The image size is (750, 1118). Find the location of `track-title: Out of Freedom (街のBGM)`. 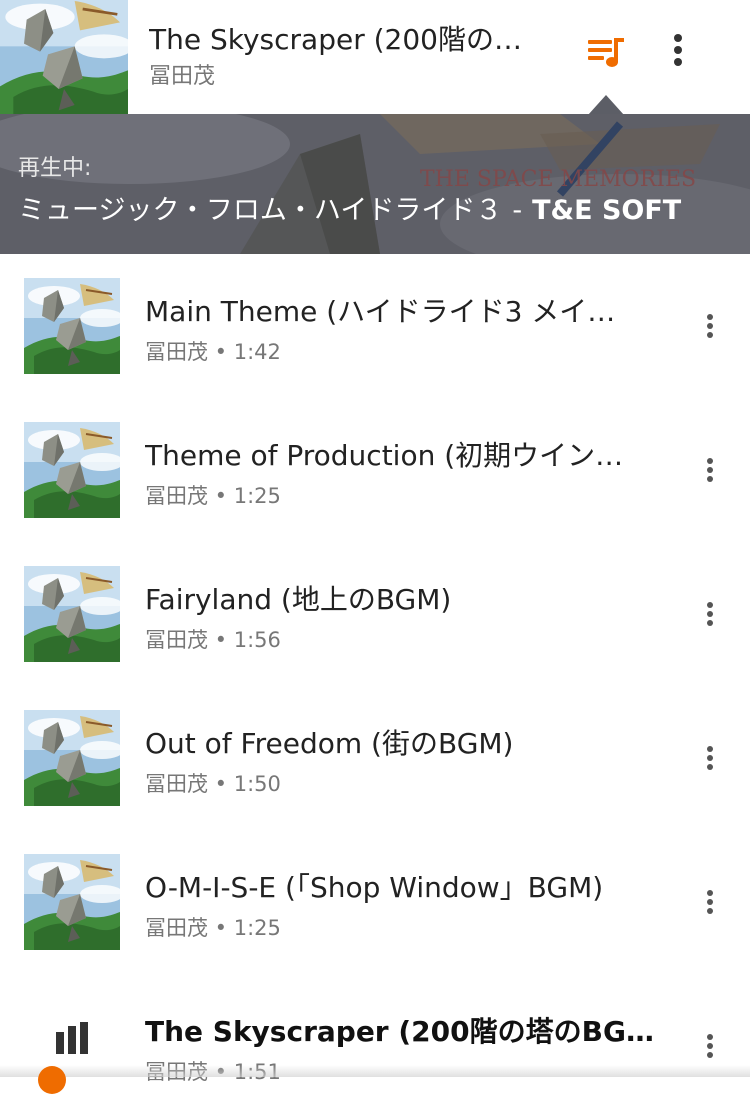

track-title: Out of Freedom (街のBGM) is located at coordinates (329, 743).